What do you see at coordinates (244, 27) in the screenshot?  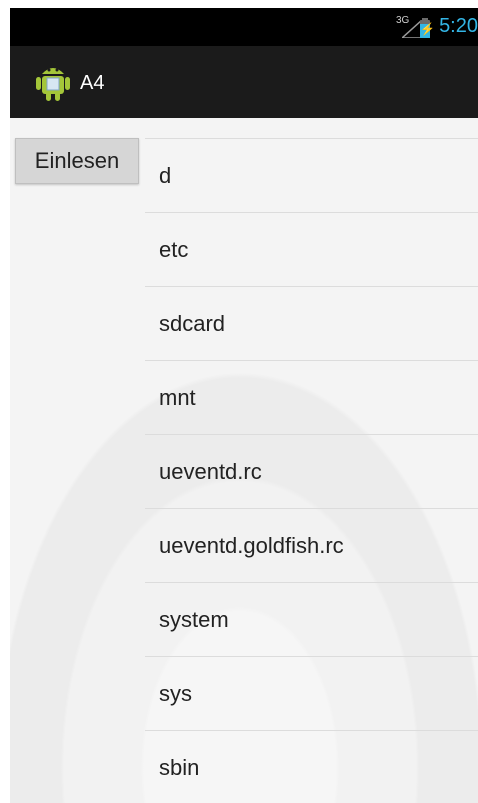 I see `status-bar: 3G ⚡ 5:20` at bounding box center [244, 27].